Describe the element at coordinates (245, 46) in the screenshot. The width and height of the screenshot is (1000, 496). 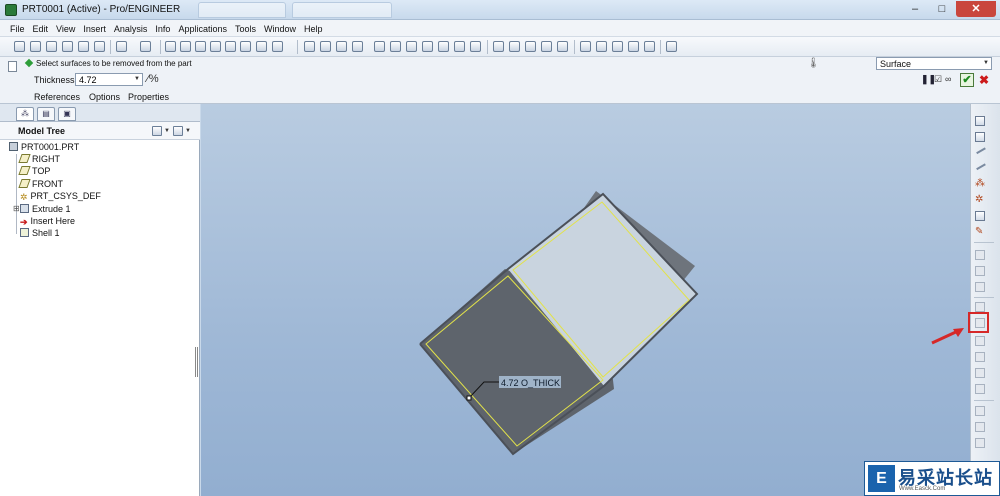
I see `regen-manager-icon` at that location.